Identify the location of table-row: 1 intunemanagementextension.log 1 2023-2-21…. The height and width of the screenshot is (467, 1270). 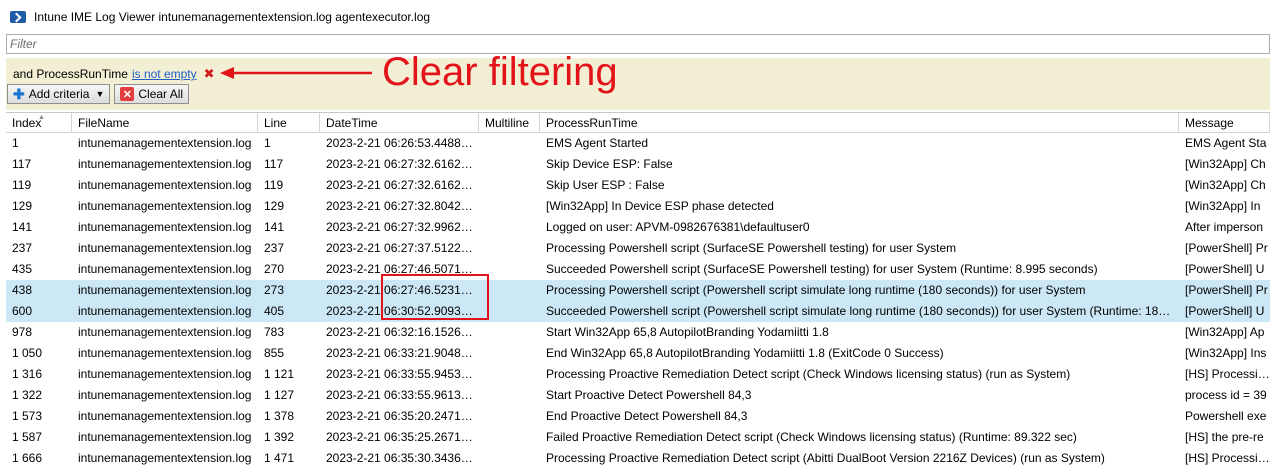
(638, 143).